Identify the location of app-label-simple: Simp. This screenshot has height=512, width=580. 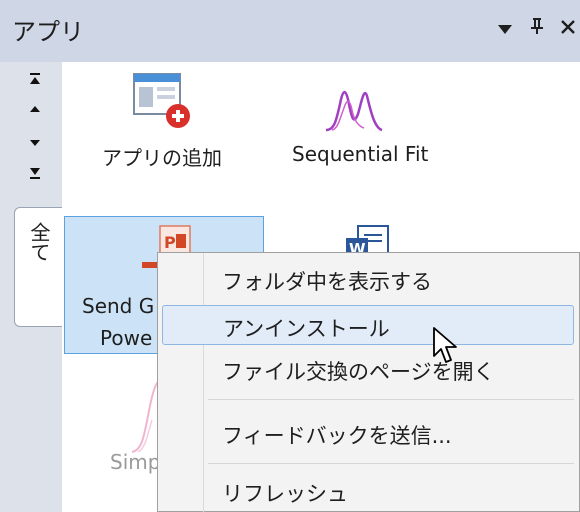
(135, 462).